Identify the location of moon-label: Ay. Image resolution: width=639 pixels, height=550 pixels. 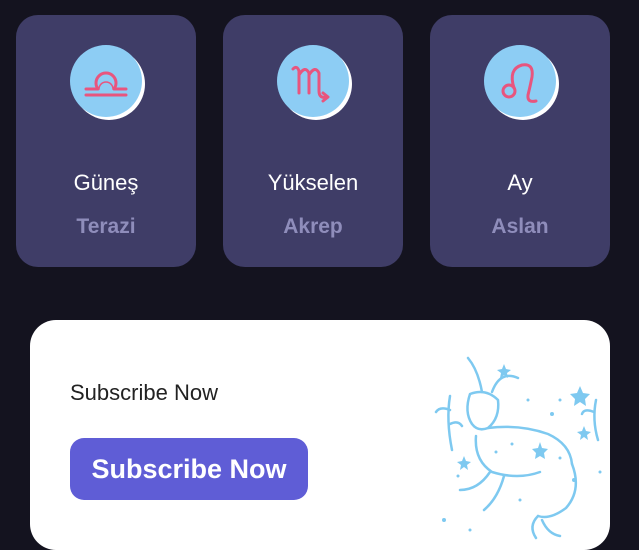
(520, 182).